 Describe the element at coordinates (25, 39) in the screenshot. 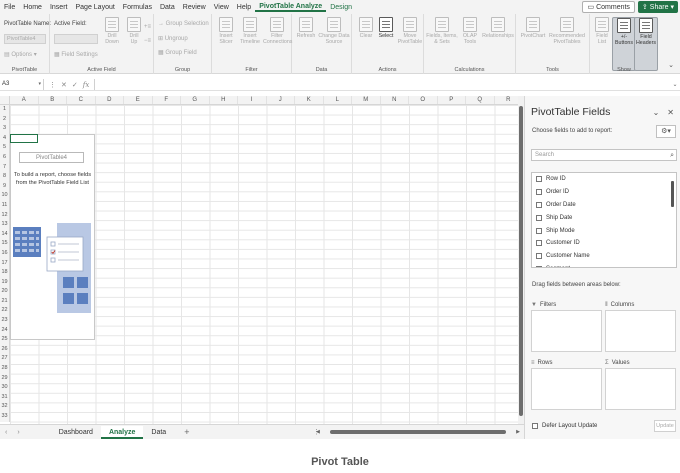

I see `pivottable-name-input: PivotTable4` at that location.